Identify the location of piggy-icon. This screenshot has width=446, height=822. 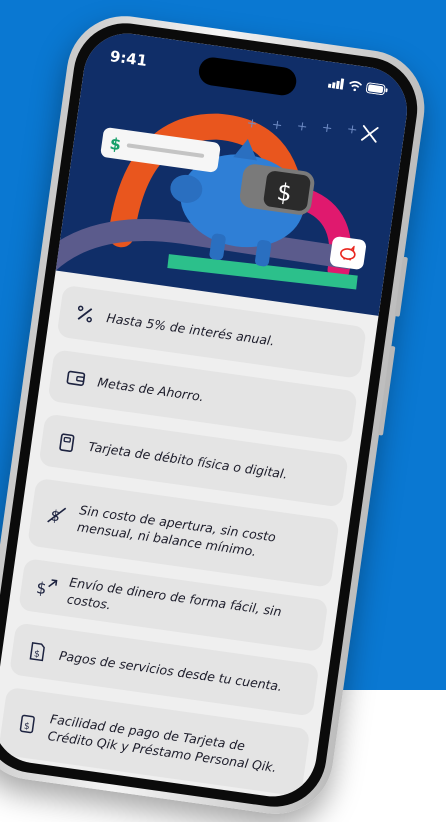
(348, 253).